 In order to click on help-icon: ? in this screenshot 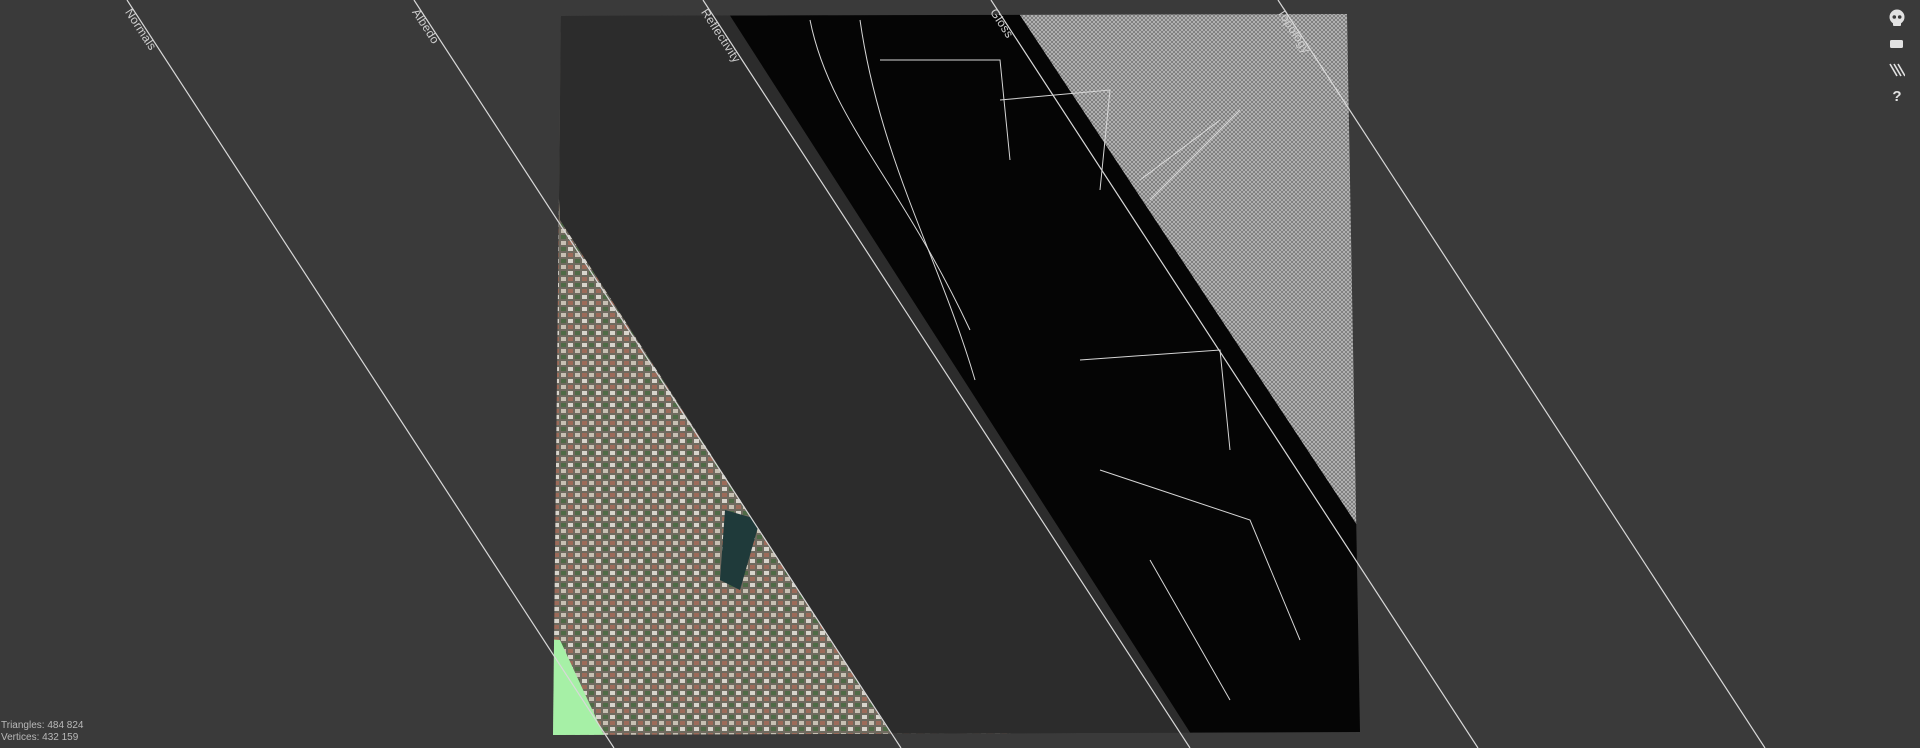, I will do `click(1897, 96)`.